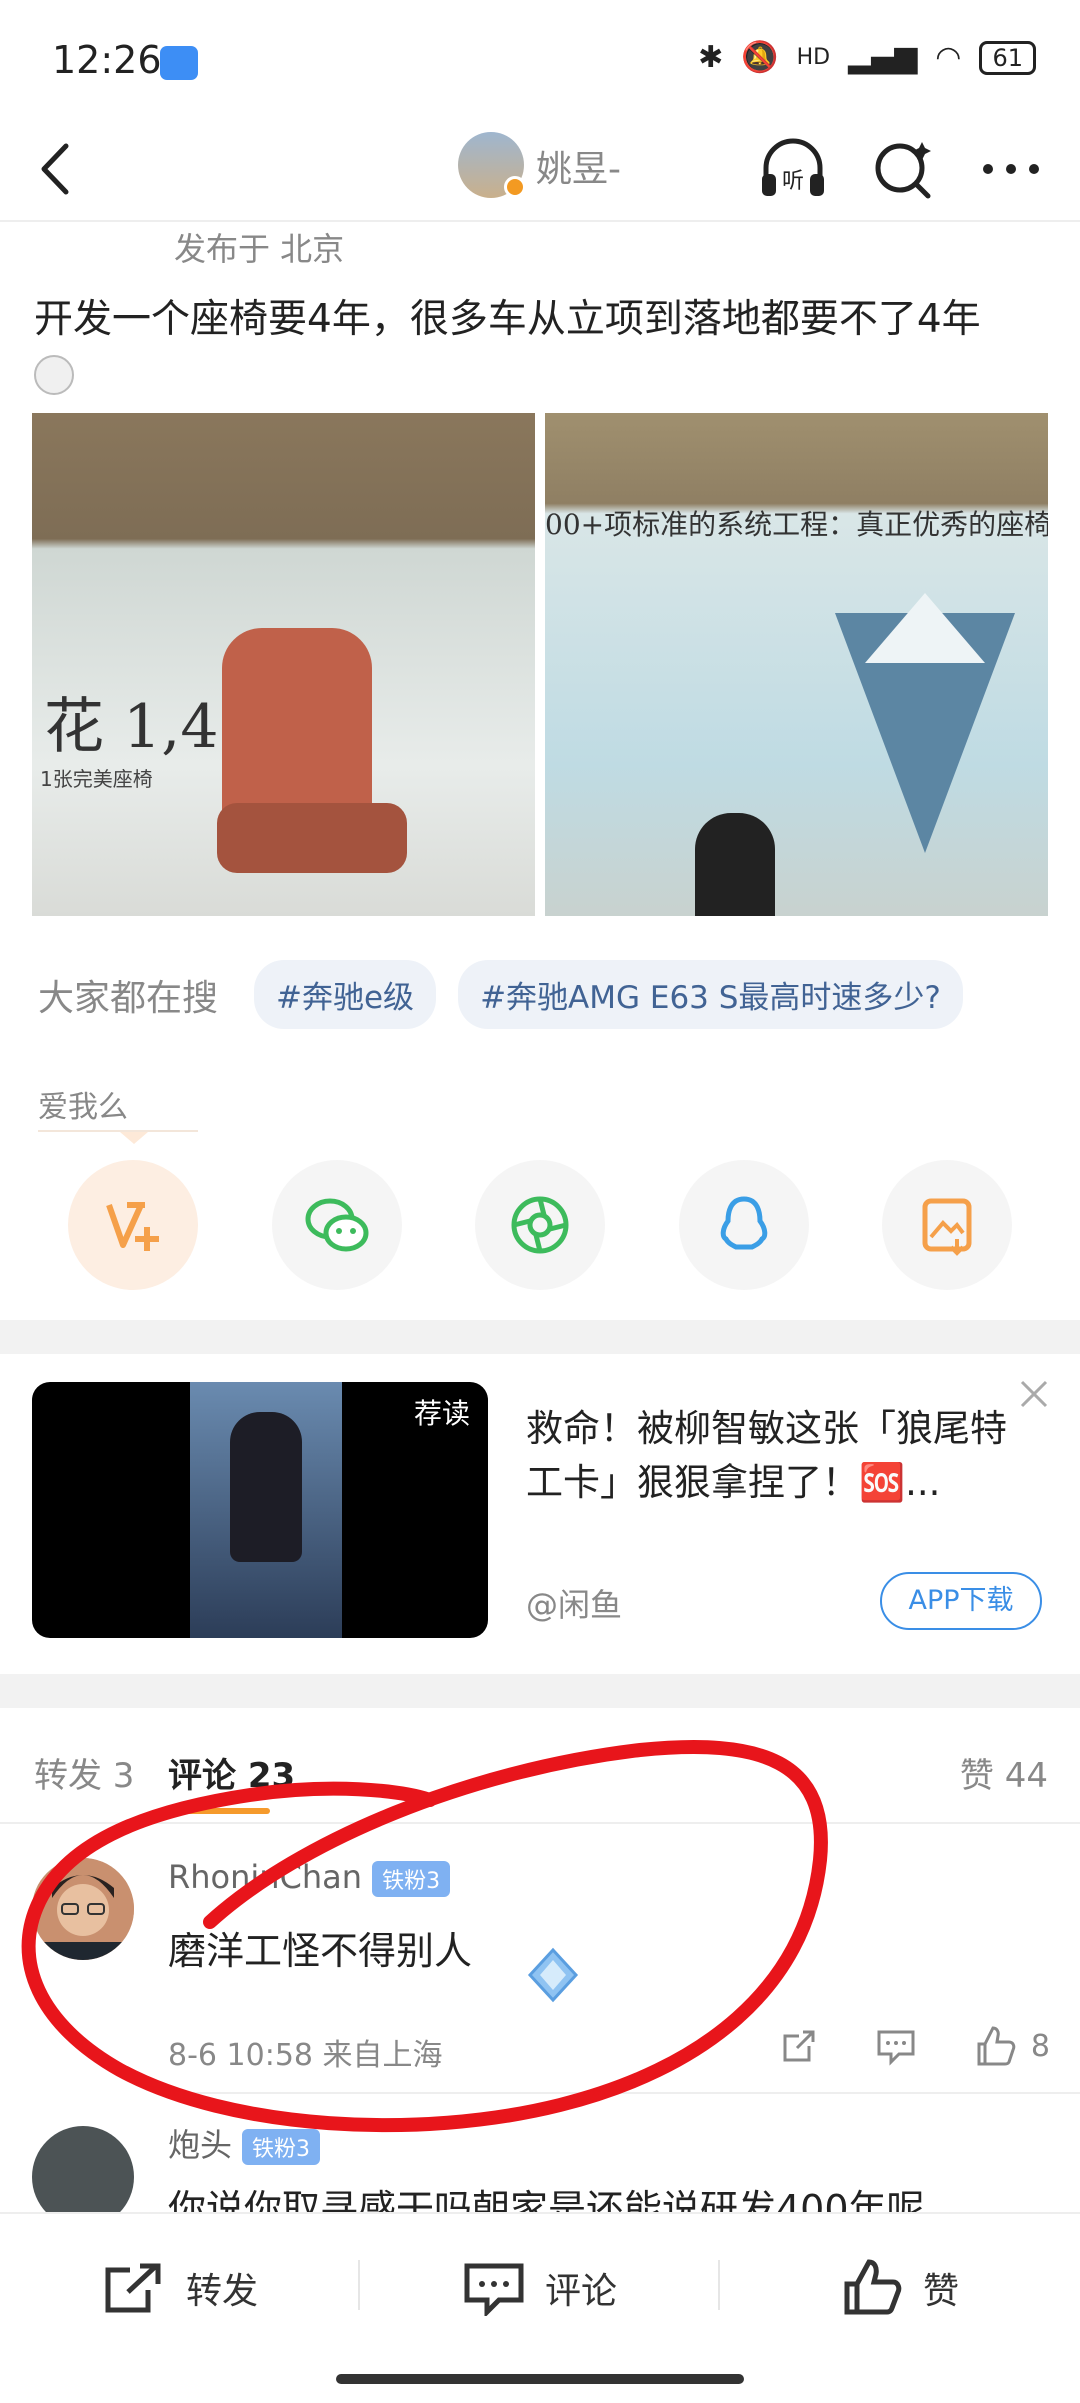  What do you see at coordinates (546, 2195) in the screenshot?
I see `comment-text: 你说你取寻感干吗朝家是还能说研发400年呢` at bounding box center [546, 2195].